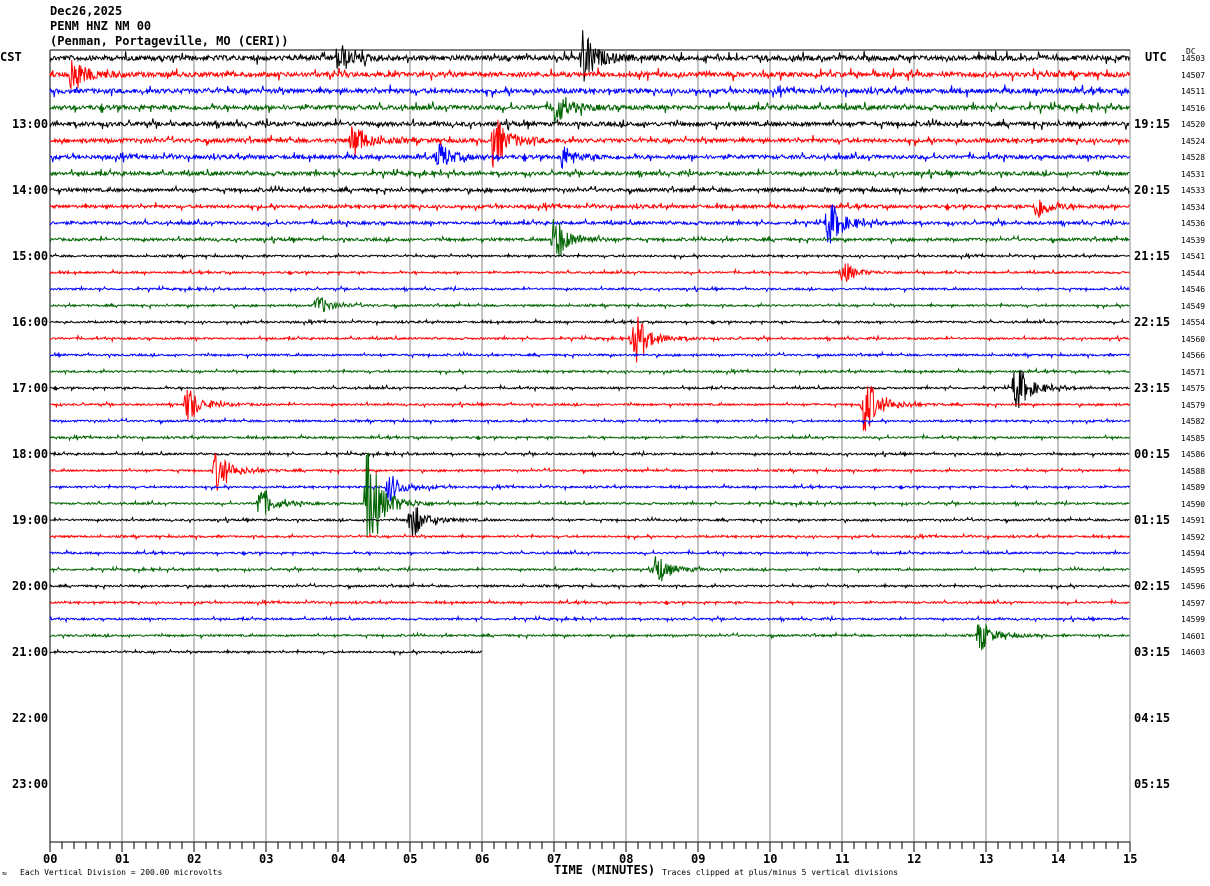  What do you see at coordinates (986, 859) in the screenshot?
I see `x-tick-label: 13` at bounding box center [986, 859].